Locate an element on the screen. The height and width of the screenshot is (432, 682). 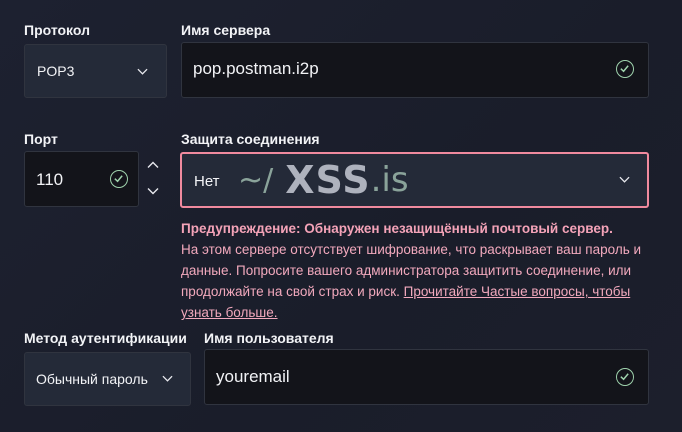
username-input: youremail is located at coordinates (426, 377).